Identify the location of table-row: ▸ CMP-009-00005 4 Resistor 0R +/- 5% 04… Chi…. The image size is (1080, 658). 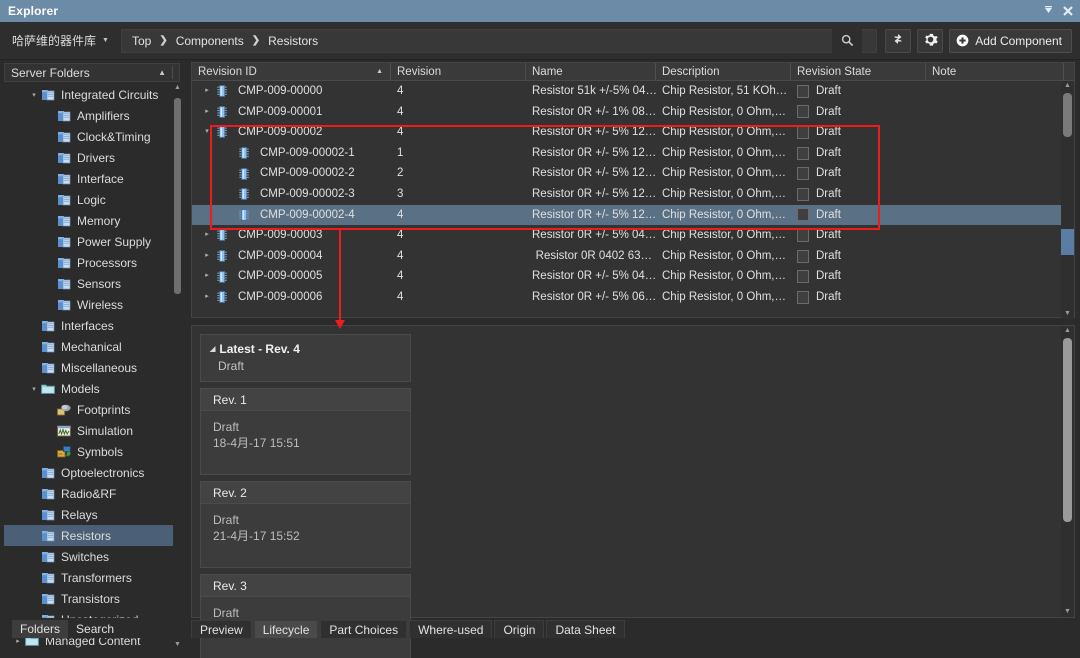
(633, 276).